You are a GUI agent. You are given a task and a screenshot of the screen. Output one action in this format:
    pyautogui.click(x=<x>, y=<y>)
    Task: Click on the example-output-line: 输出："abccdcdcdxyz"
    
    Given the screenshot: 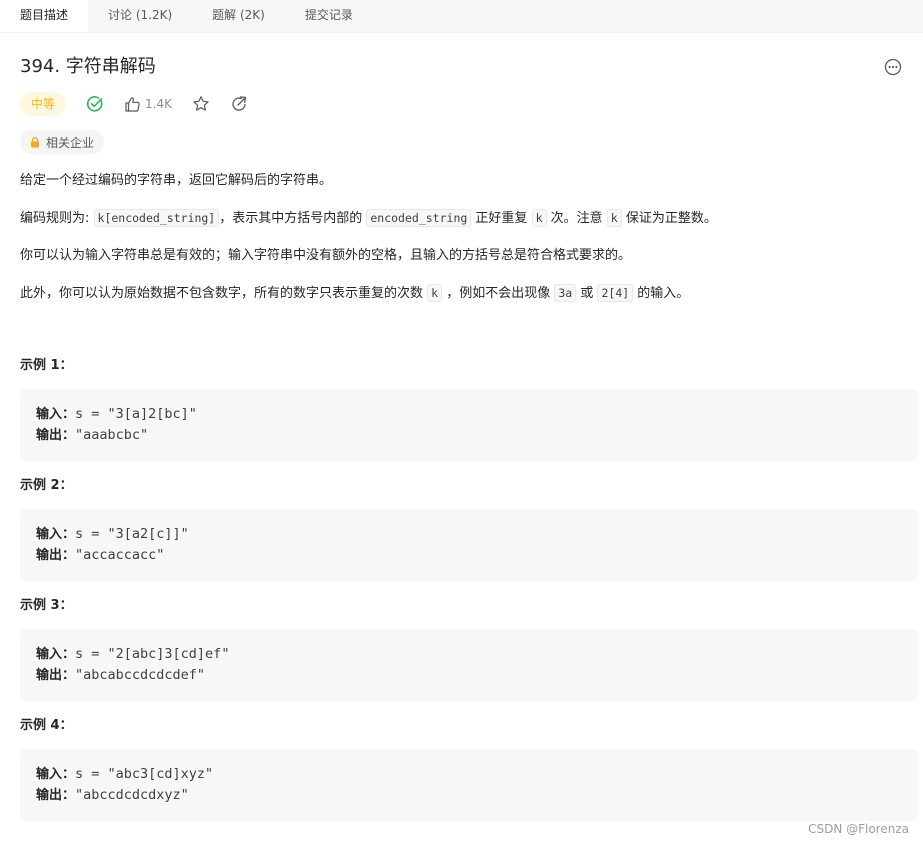 What is the action you would take?
    pyautogui.click(x=469, y=795)
    